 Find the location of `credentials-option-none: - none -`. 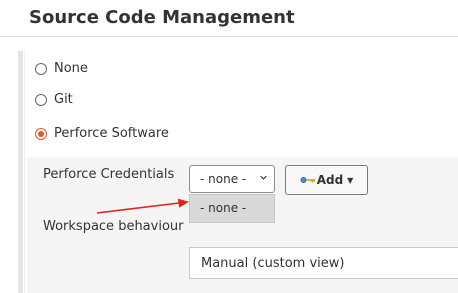

credentials-option-none: - none - is located at coordinates (223, 208).